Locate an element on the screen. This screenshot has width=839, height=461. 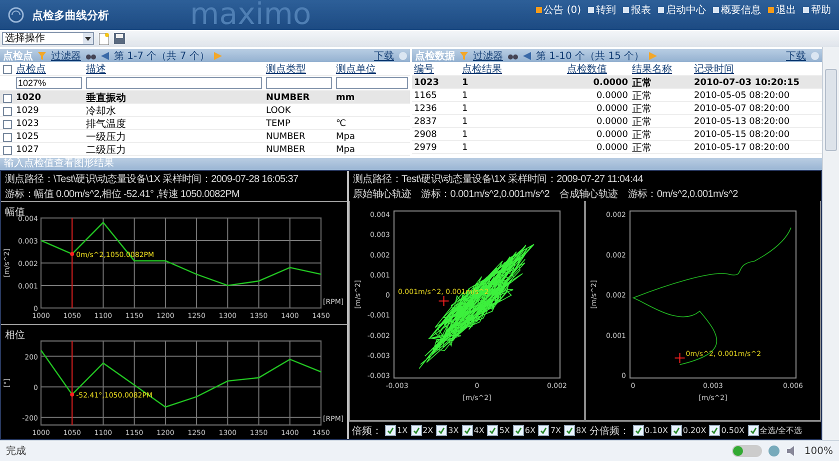
table-cell-text: mm is located at coordinates (345, 98).